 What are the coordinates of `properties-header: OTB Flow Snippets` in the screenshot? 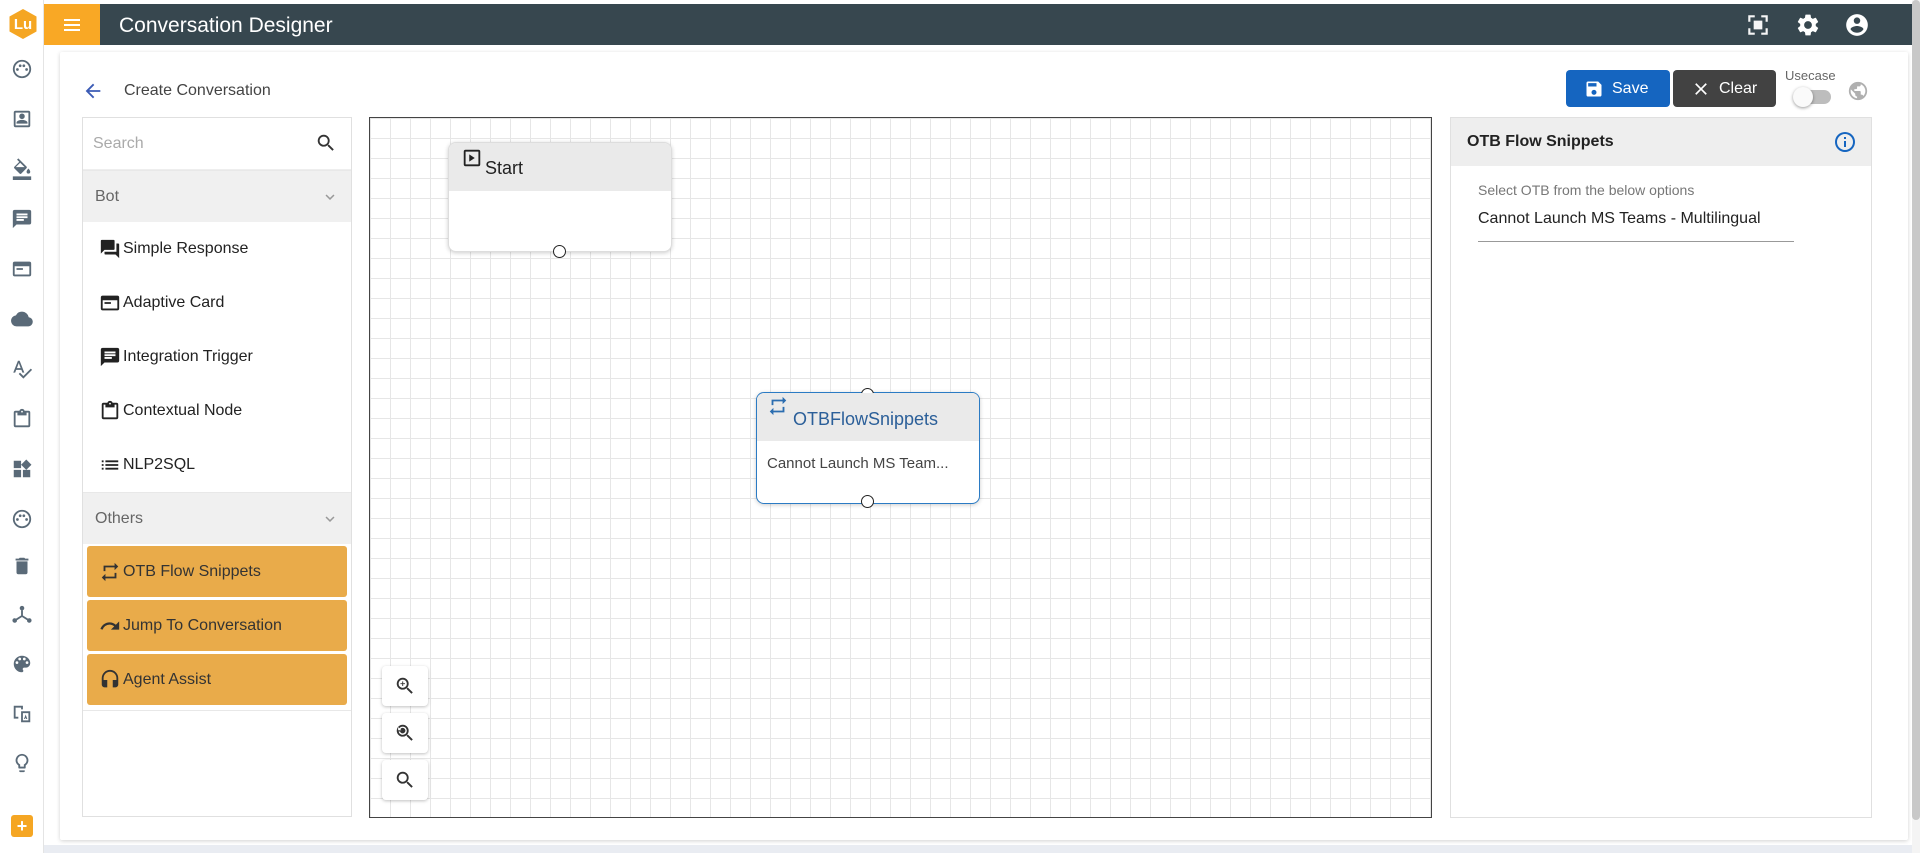 It's located at (1661, 142).